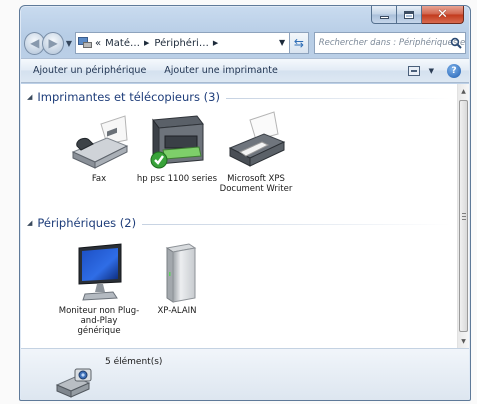 Image resolution: width=477 pixels, height=404 pixels. Describe the element at coordinates (99, 179) in the screenshot. I see `device-label: Fax` at that location.